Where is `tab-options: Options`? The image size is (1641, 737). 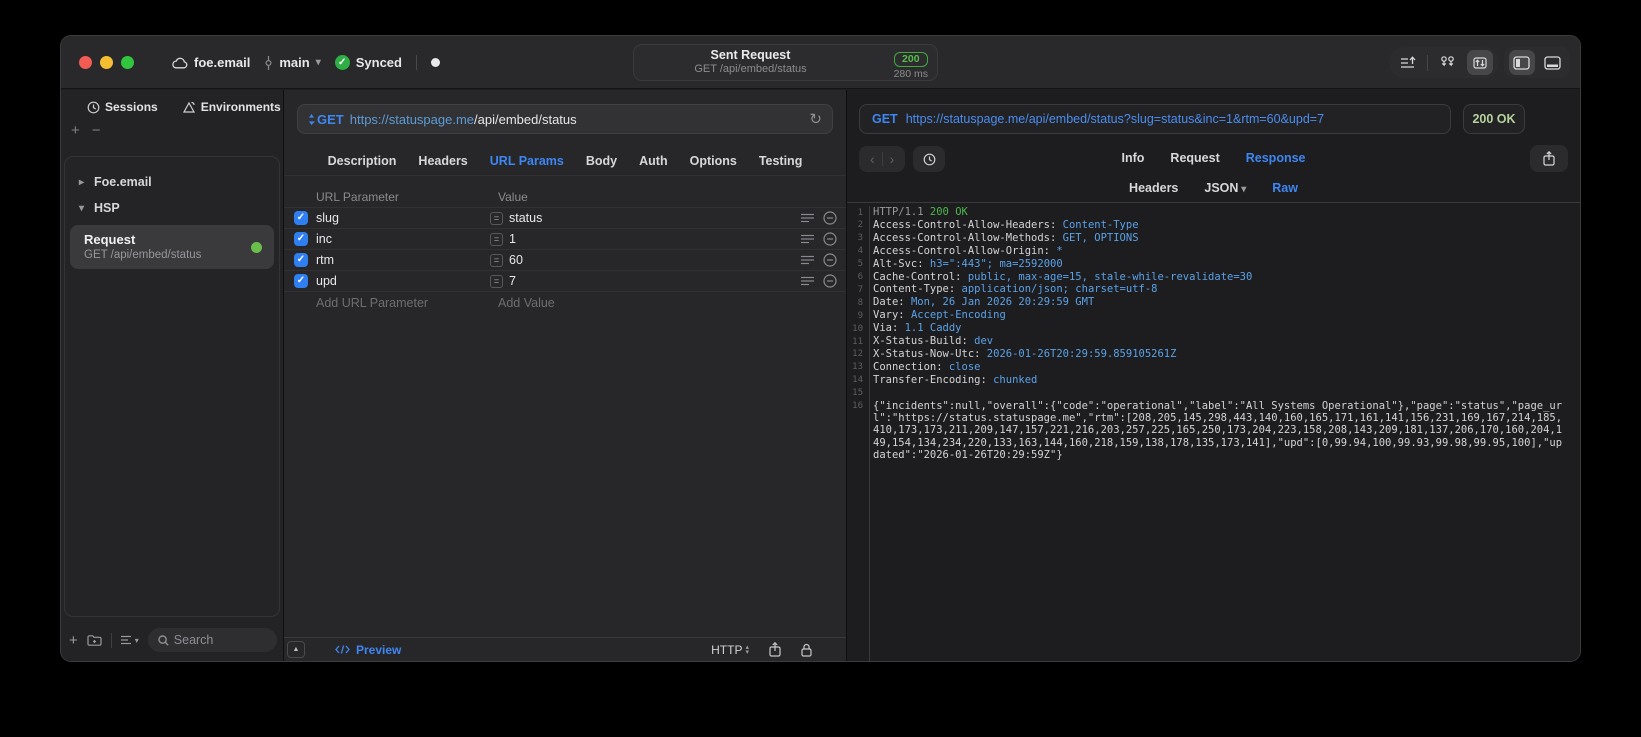
tab-options: Options is located at coordinates (713, 161).